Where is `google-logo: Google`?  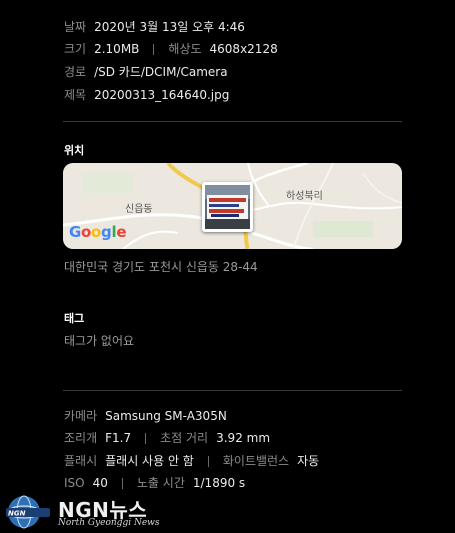 google-logo: Google is located at coordinates (98, 232).